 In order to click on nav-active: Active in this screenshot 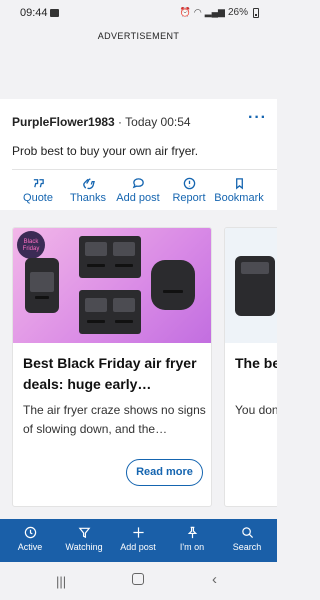, I will do `click(30, 539)`.